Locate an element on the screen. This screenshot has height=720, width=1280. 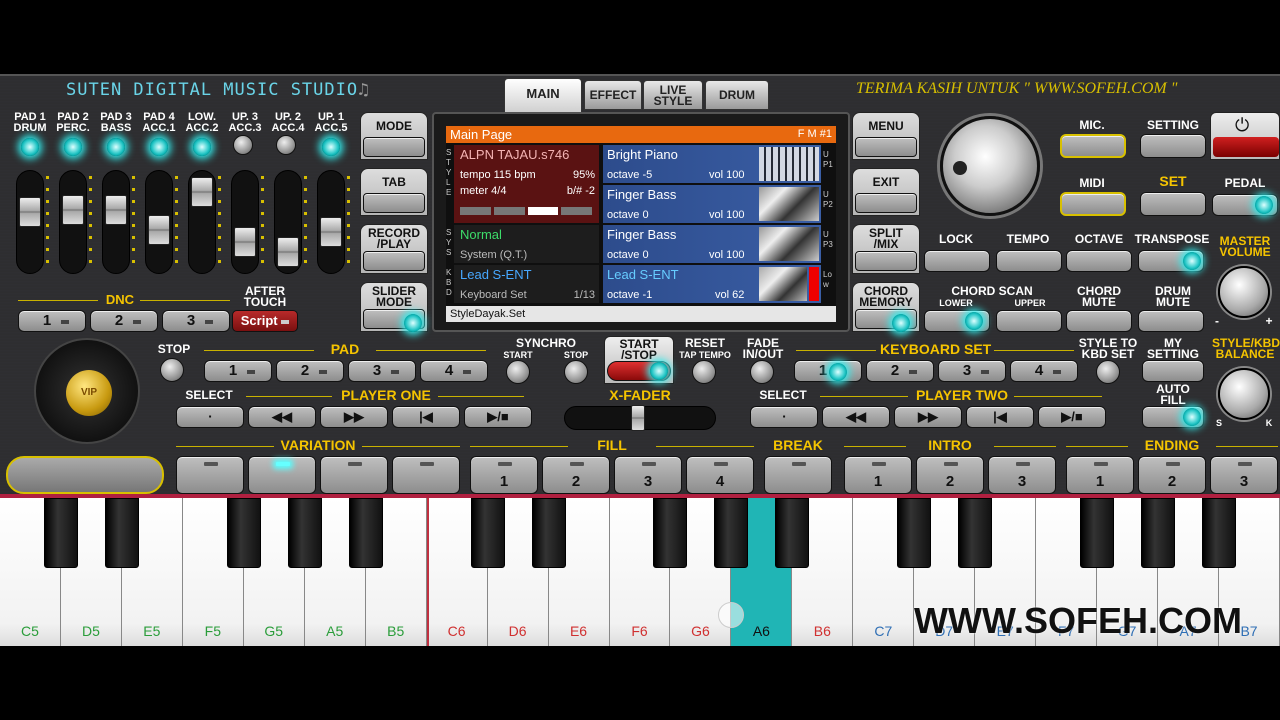
fill-button-4: 4 is located at coordinates (720, 475).